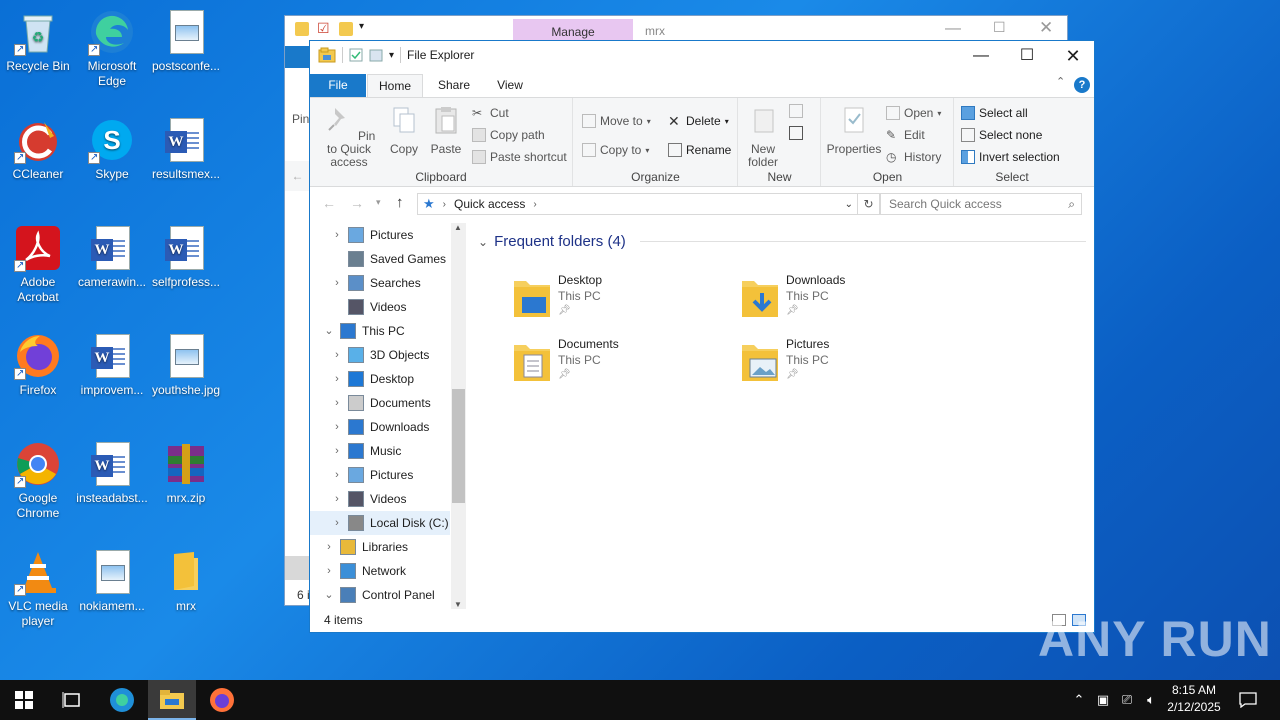 The height and width of the screenshot is (720, 1280). What do you see at coordinates (368, 307) in the screenshot?
I see `nav-item-videos: Videos` at bounding box center [368, 307].